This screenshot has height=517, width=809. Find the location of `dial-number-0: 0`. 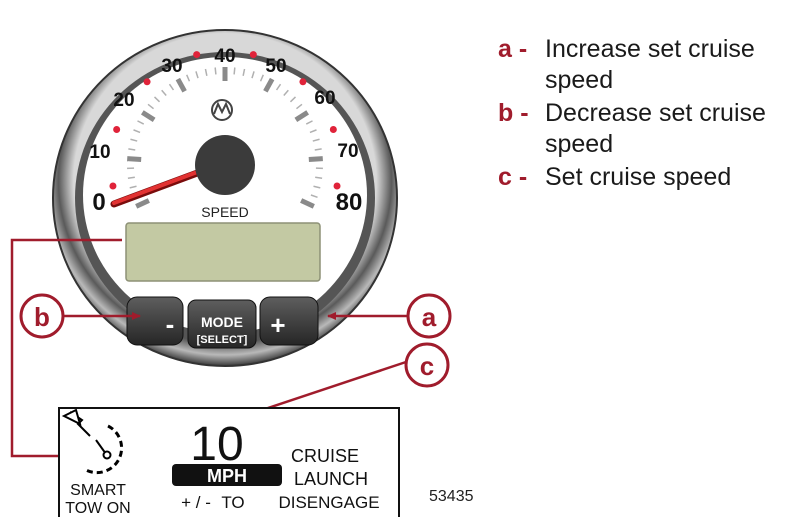

dial-number-0: 0 is located at coordinates (98, 202).